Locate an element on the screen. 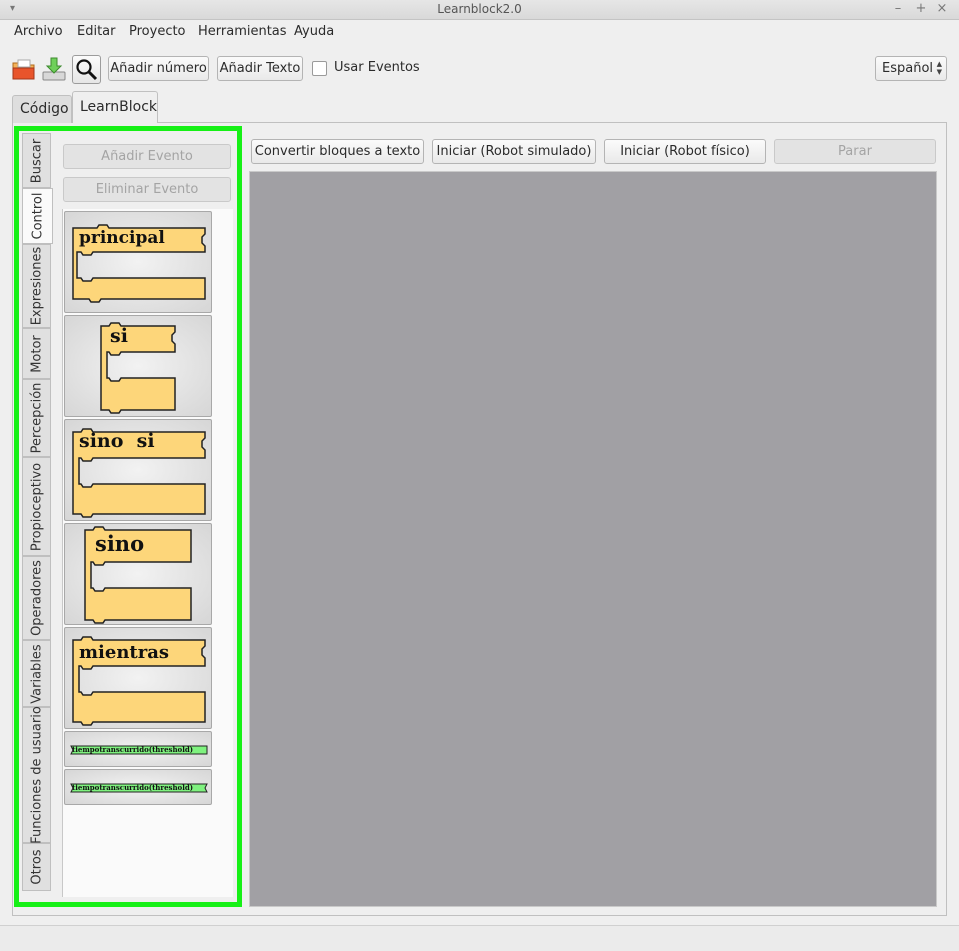 Image resolution: width=959 pixels, height=951 pixels. side-tab-motor: Motor is located at coordinates (36, 353).